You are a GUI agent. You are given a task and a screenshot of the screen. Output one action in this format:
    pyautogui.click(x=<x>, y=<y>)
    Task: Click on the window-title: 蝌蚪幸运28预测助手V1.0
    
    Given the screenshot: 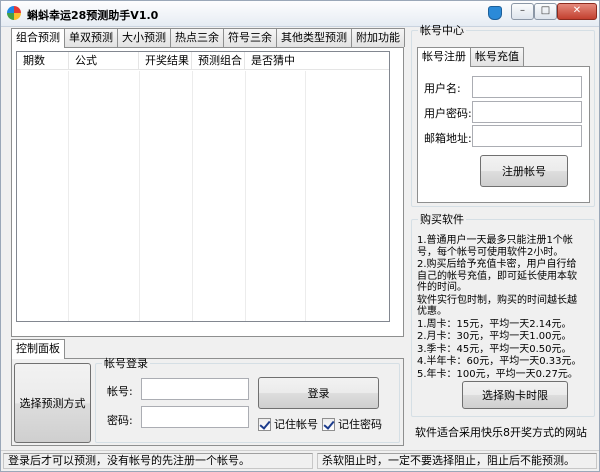 What is the action you would take?
    pyautogui.click(x=93, y=15)
    